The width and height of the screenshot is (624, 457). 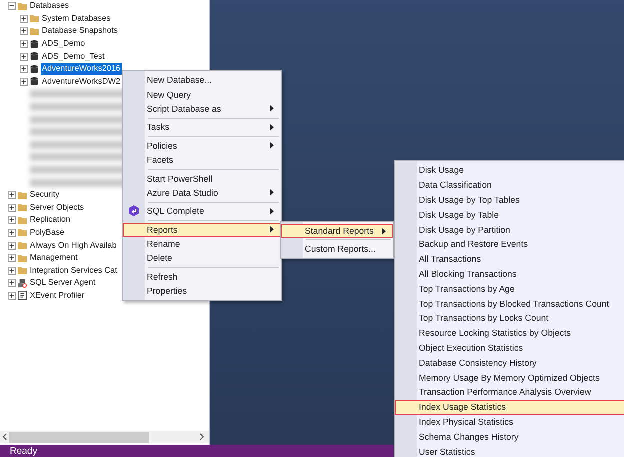 What do you see at coordinates (4, 437) in the screenshot?
I see `scroll-left-icon` at bounding box center [4, 437].